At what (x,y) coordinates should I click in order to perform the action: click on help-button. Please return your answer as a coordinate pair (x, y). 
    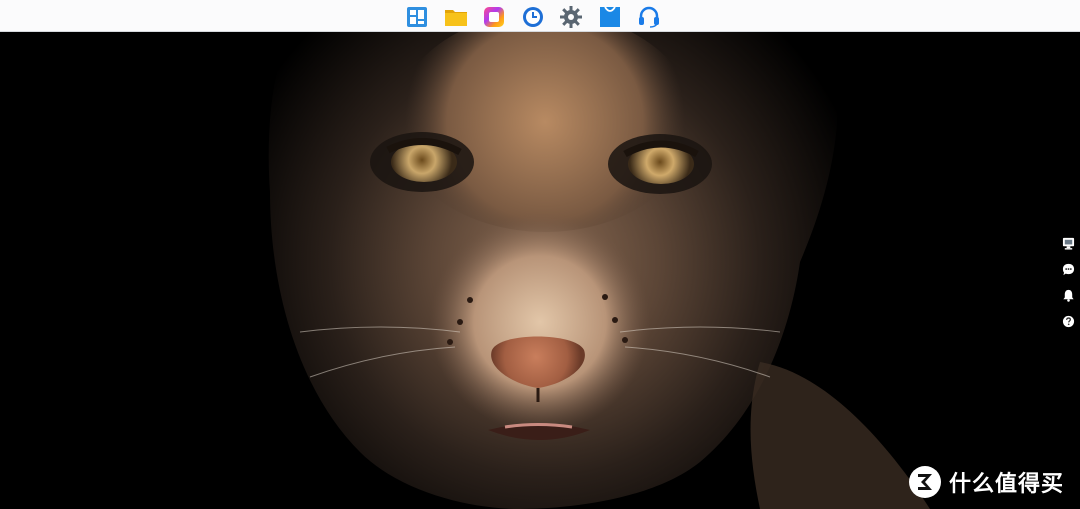
    Looking at the image, I should click on (1068, 321).